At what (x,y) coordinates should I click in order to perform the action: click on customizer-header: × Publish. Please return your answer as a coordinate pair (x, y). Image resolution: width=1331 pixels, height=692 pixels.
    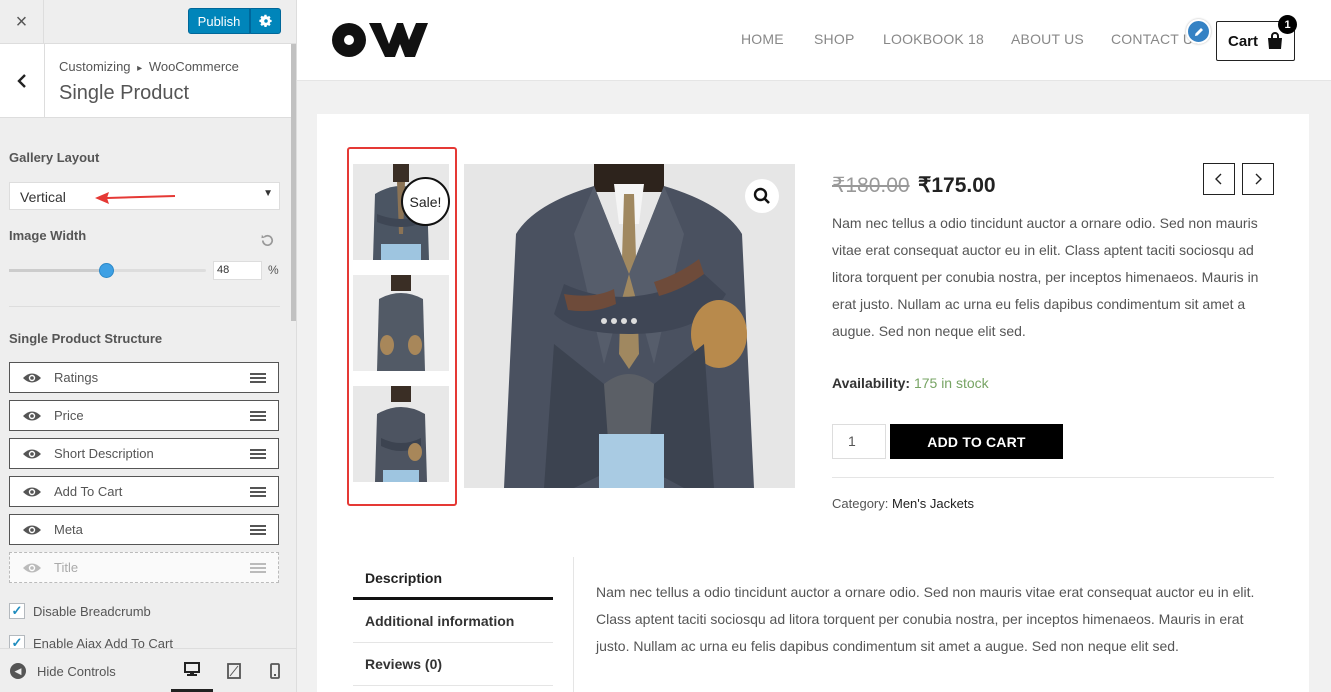
    Looking at the image, I should click on (148, 22).